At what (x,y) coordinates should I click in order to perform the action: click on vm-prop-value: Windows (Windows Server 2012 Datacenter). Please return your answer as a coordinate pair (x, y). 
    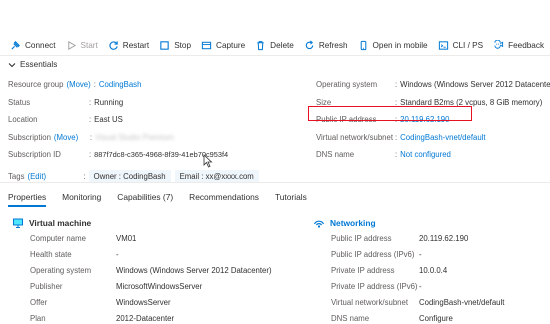
    Looking at the image, I should click on (194, 270).